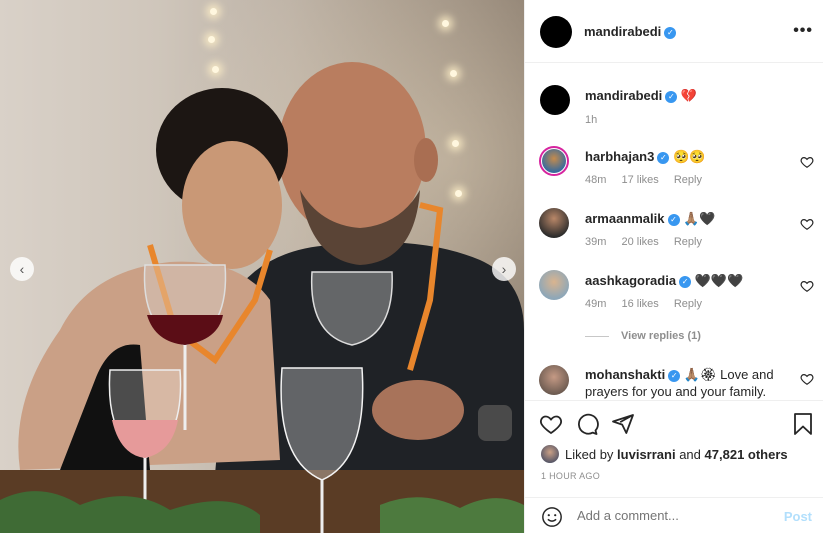  I want to click on commenter-username: mohanshakti, so click(625, 374).